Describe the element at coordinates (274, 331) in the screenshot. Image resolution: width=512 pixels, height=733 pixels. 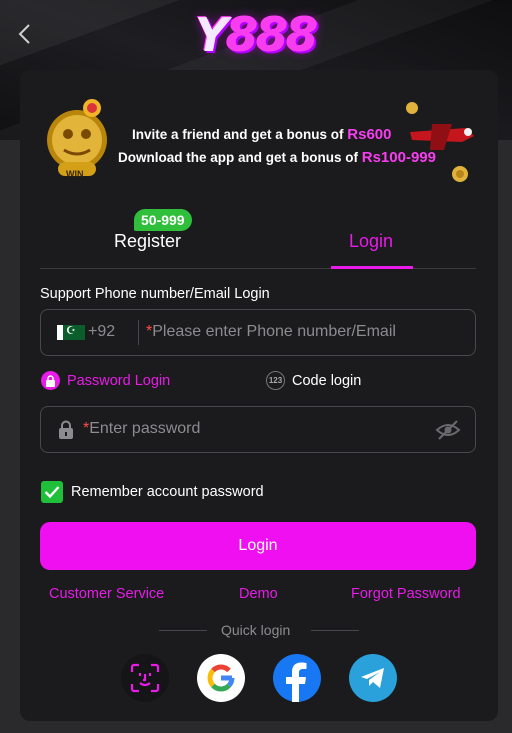
I see `phone-placeholder-text: Please enter Phone number/Email` at that location.